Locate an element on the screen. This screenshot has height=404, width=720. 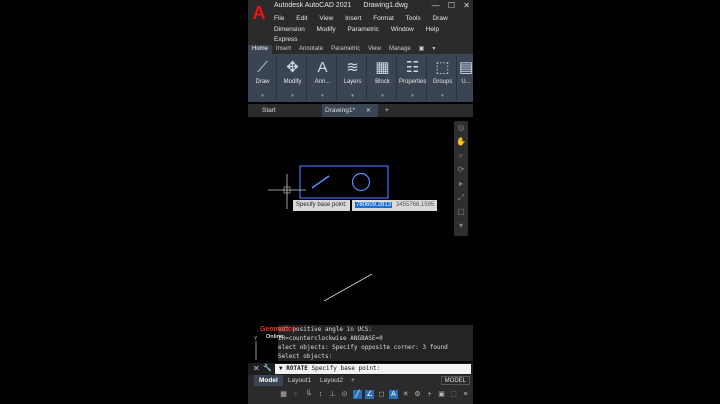
view-cube-icon: ▢ is located at coordinates (461, 212).